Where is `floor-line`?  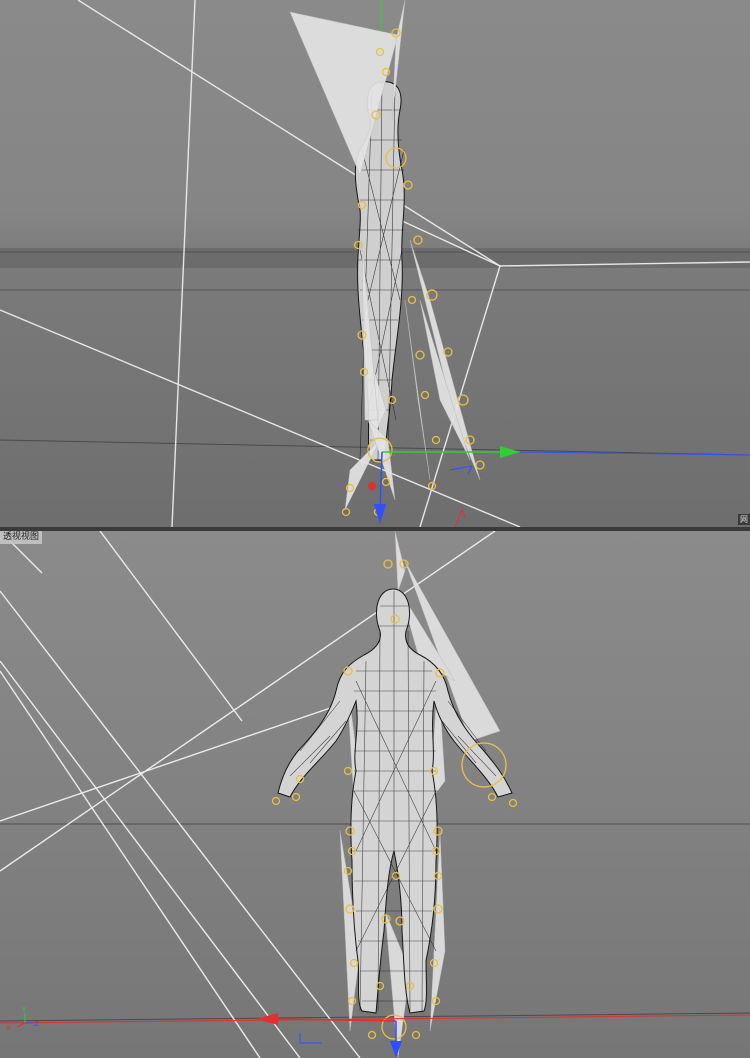
floor-line is located at coordinates (375, 1017).